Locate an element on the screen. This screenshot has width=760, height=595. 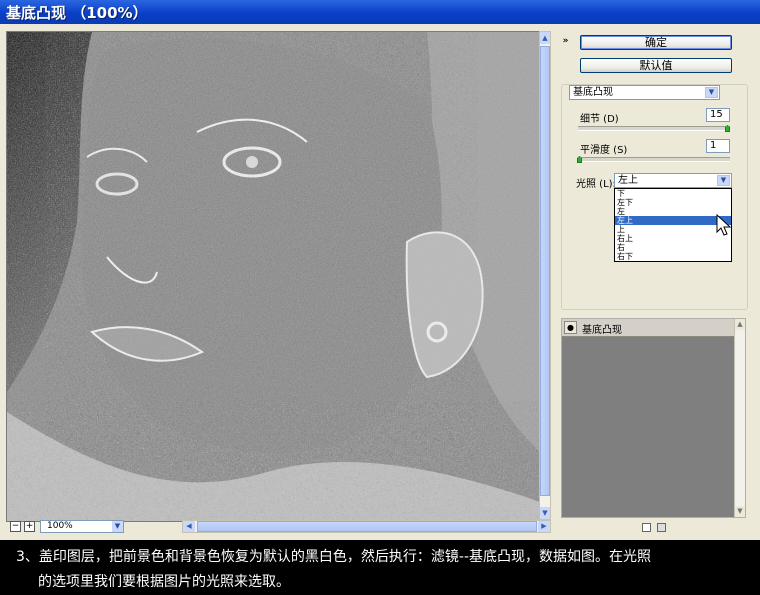
double-chevron-up-icon: » is located at coordinates (565, 41).